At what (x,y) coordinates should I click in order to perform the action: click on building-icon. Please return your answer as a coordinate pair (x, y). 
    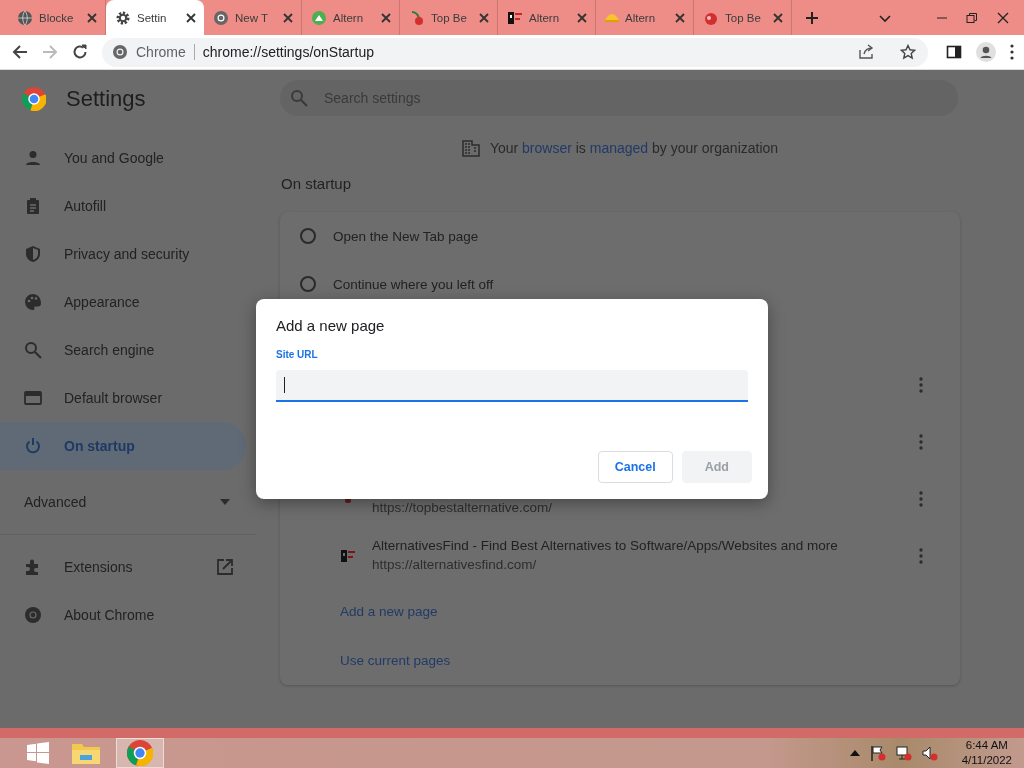
    Looking at the image, I should click on (470, 148).